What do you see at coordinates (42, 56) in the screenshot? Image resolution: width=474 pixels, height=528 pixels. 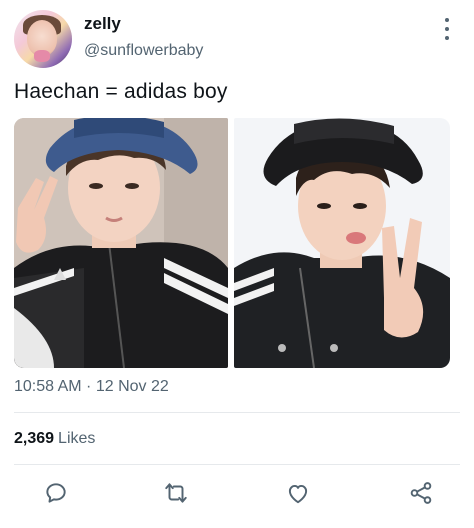 I see `avatar-hands` at bounding box center [42, 56].